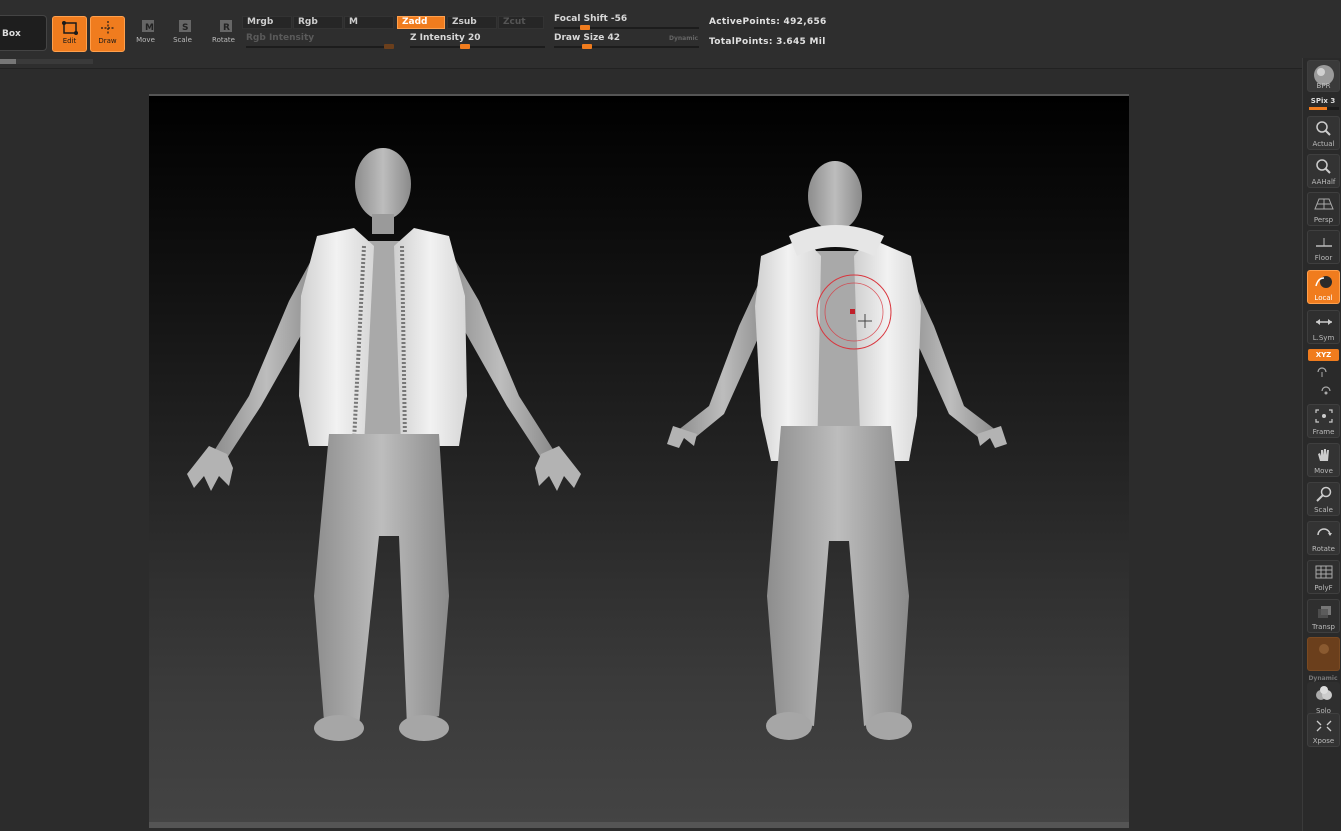 The image size is (1341, 831). Describe the element at coordinates (1323, 471) in the screenshot. I see `move-view-label: Move` at that location.